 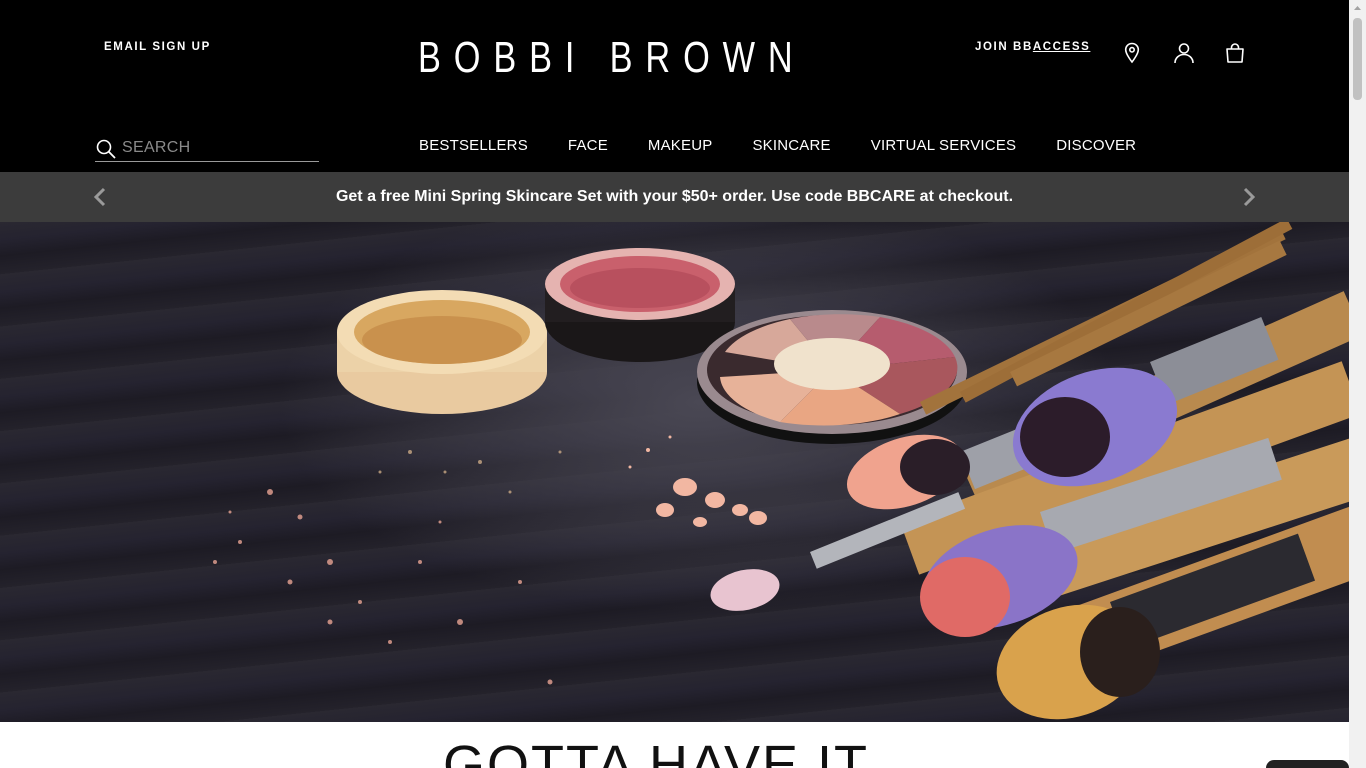 I want to click on account-icon, so click(x=1184, y=53).